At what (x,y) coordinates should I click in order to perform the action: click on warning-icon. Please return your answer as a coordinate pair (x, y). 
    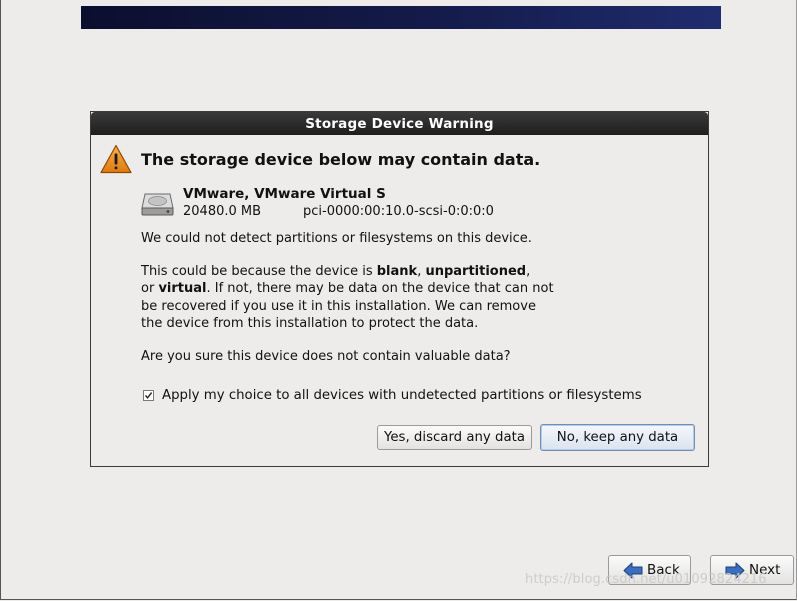
    Looking at the image, I should click on (116, 159).